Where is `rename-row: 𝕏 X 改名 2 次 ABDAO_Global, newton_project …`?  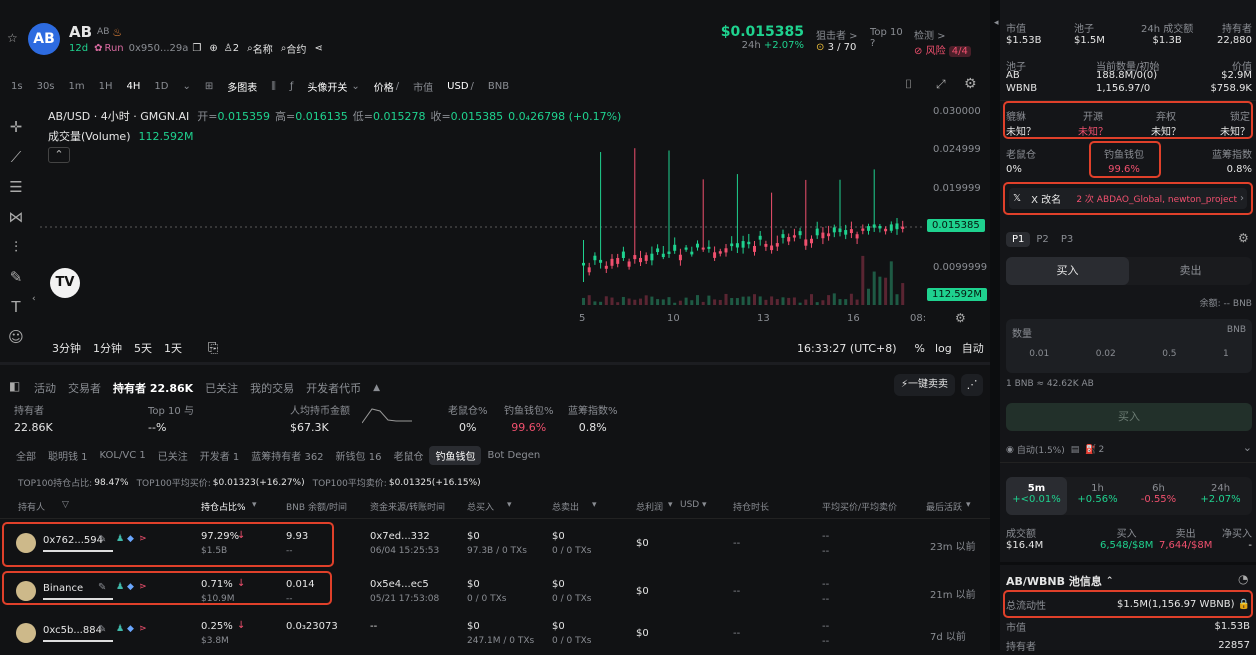
rename-row: 𝕏 X 改名 2 次 ABDAO_Global, newton_project … is located at coordinates (1128, 198).